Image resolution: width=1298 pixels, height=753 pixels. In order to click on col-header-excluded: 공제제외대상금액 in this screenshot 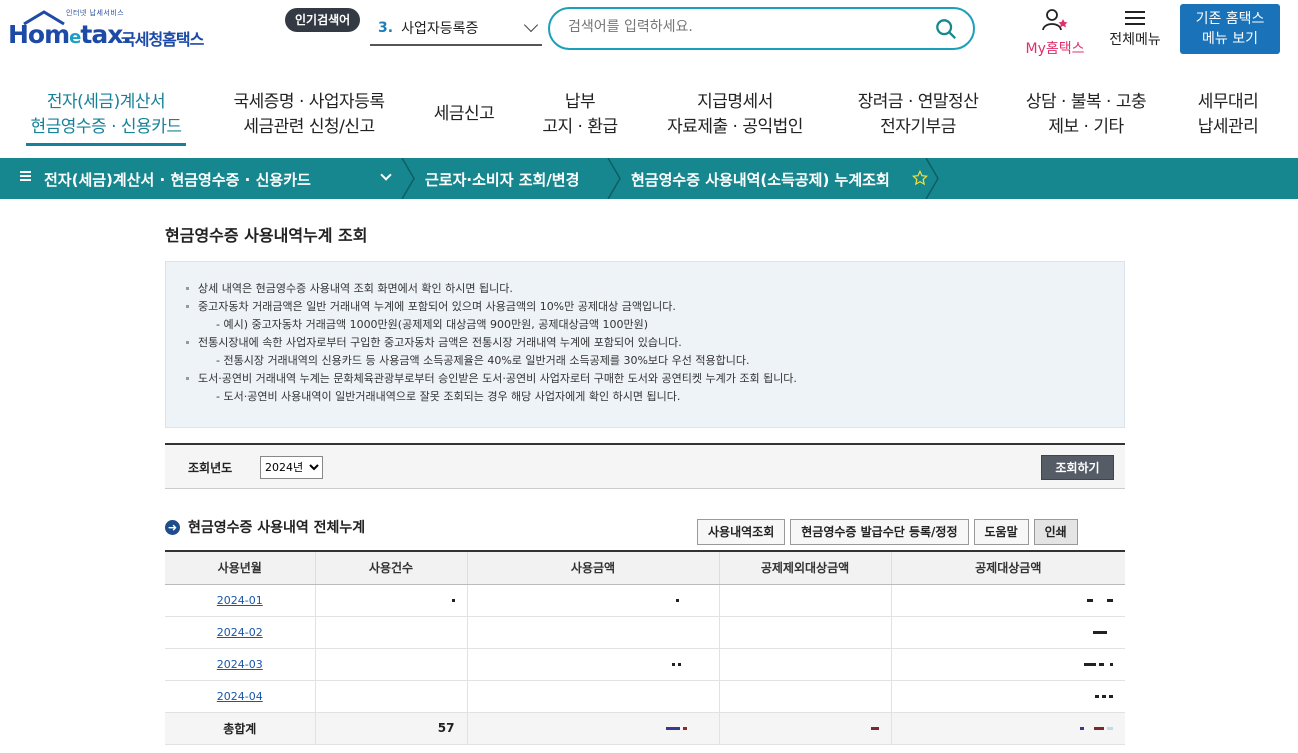, I will do `click(805, 567)`.